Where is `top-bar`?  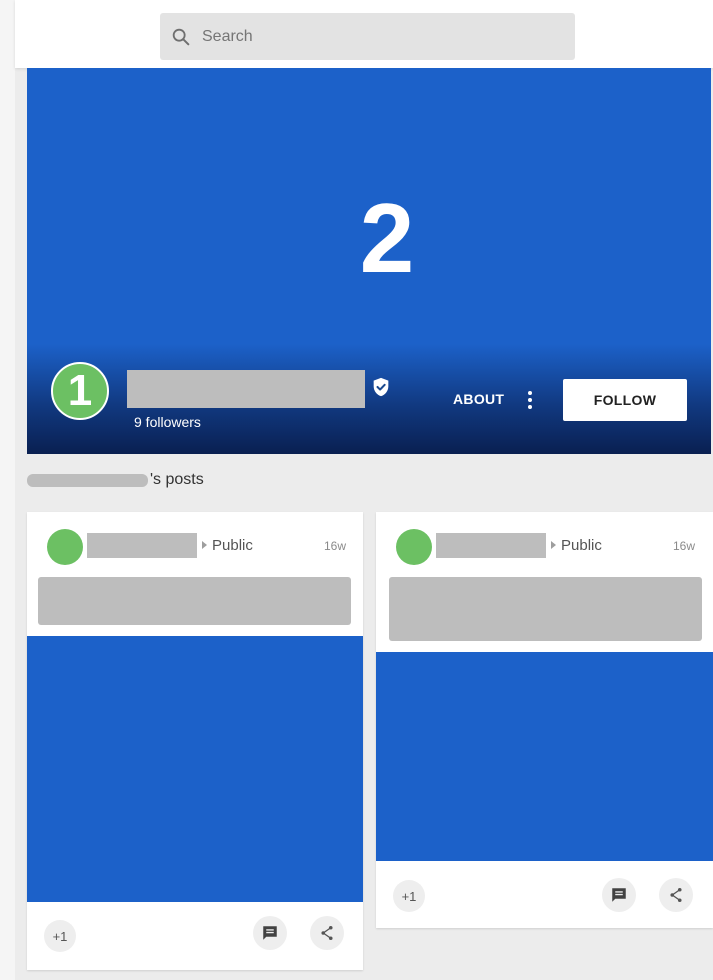 top-bar is located at coordinates (364, 34).